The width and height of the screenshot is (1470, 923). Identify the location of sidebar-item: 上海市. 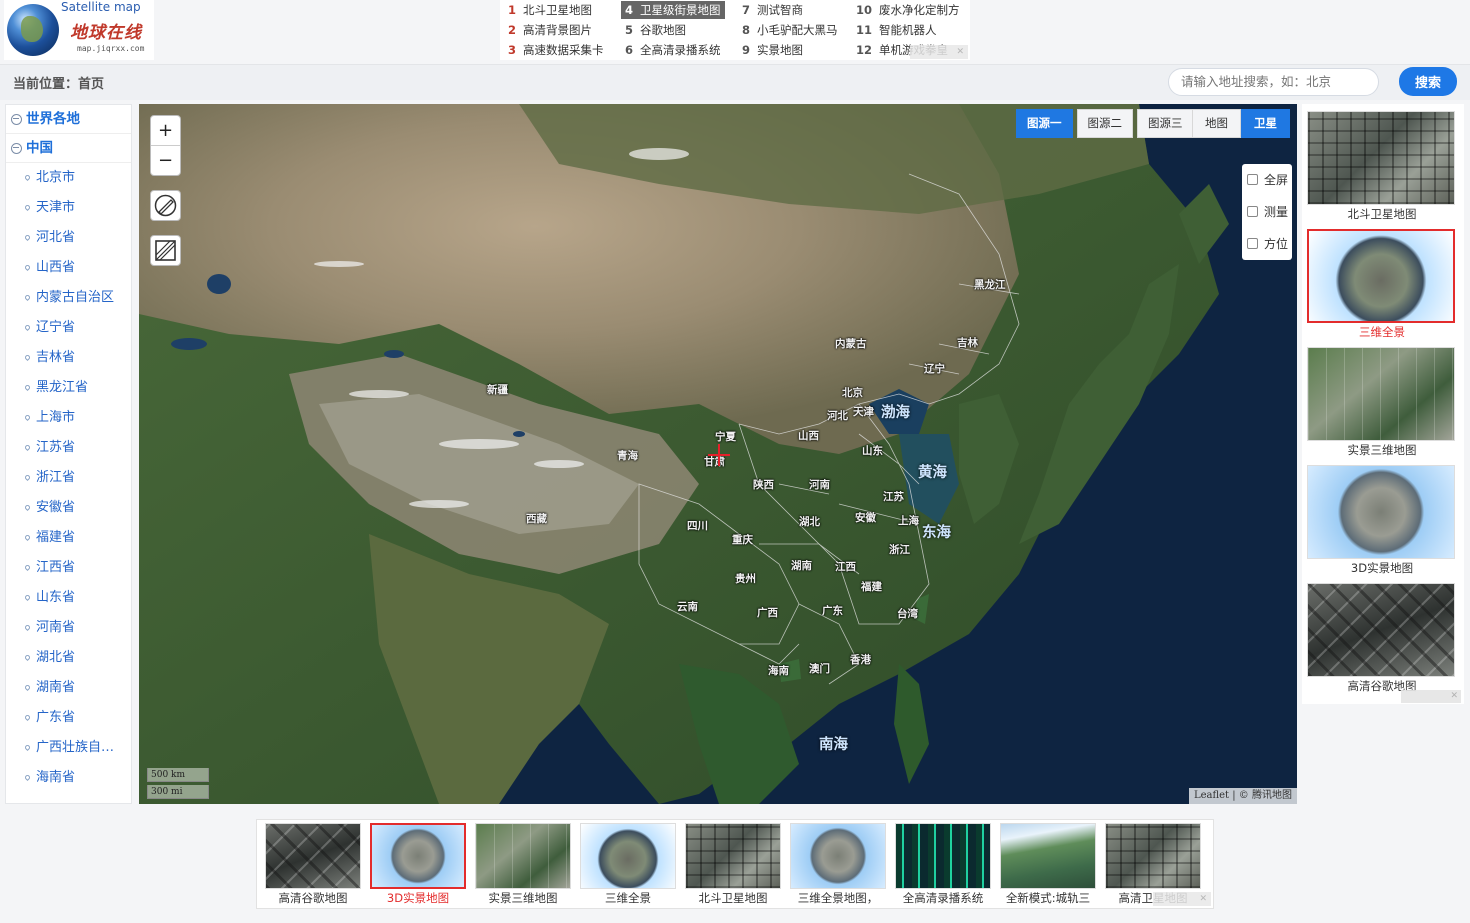
(68, 418).